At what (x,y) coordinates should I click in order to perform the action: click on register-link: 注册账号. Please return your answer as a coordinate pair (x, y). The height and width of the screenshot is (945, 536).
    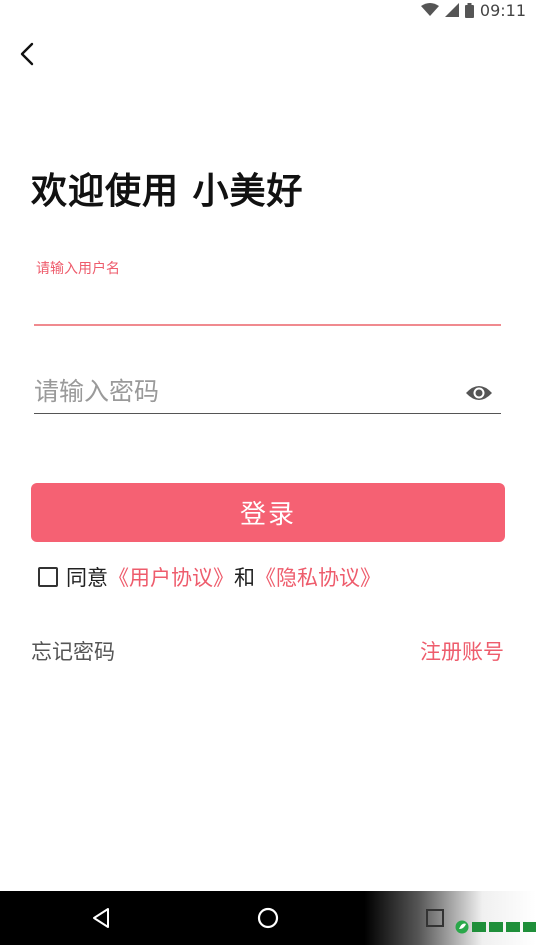
    Looking at the image, I should click on (462, 651).